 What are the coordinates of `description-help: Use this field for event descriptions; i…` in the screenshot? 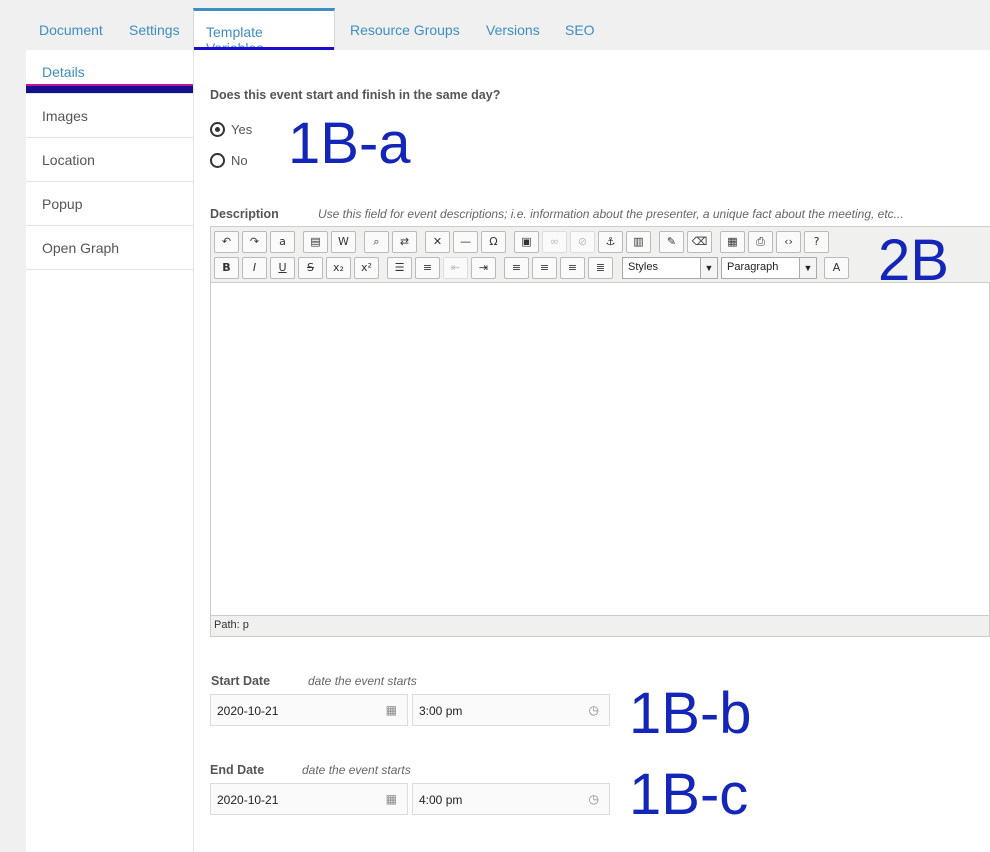 It's located at (611, 214).